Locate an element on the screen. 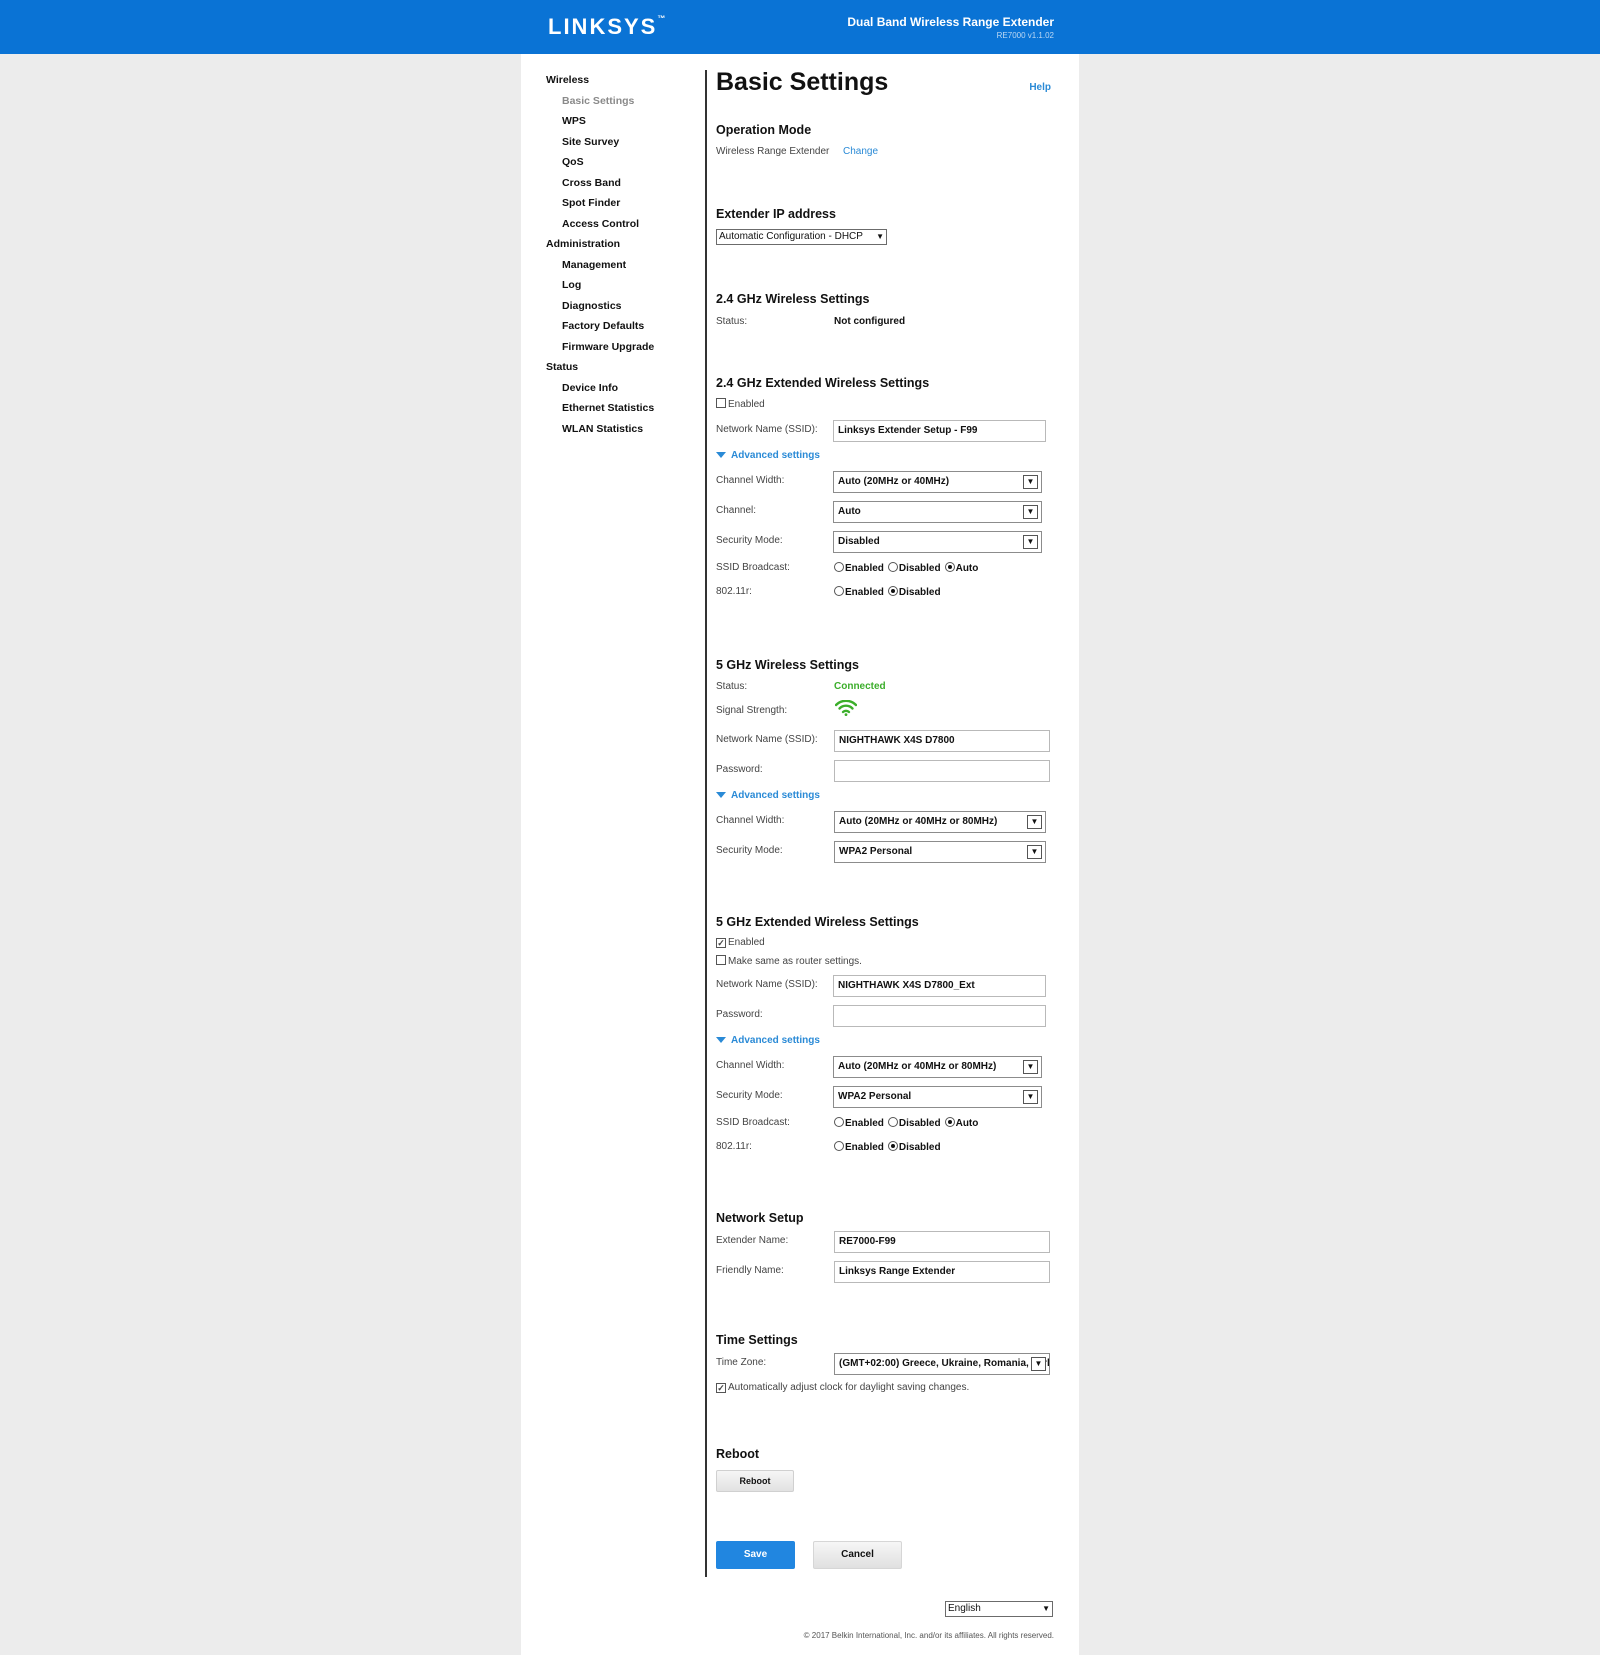  cancel-button: Cancel is located at coordinates (857, 1555).